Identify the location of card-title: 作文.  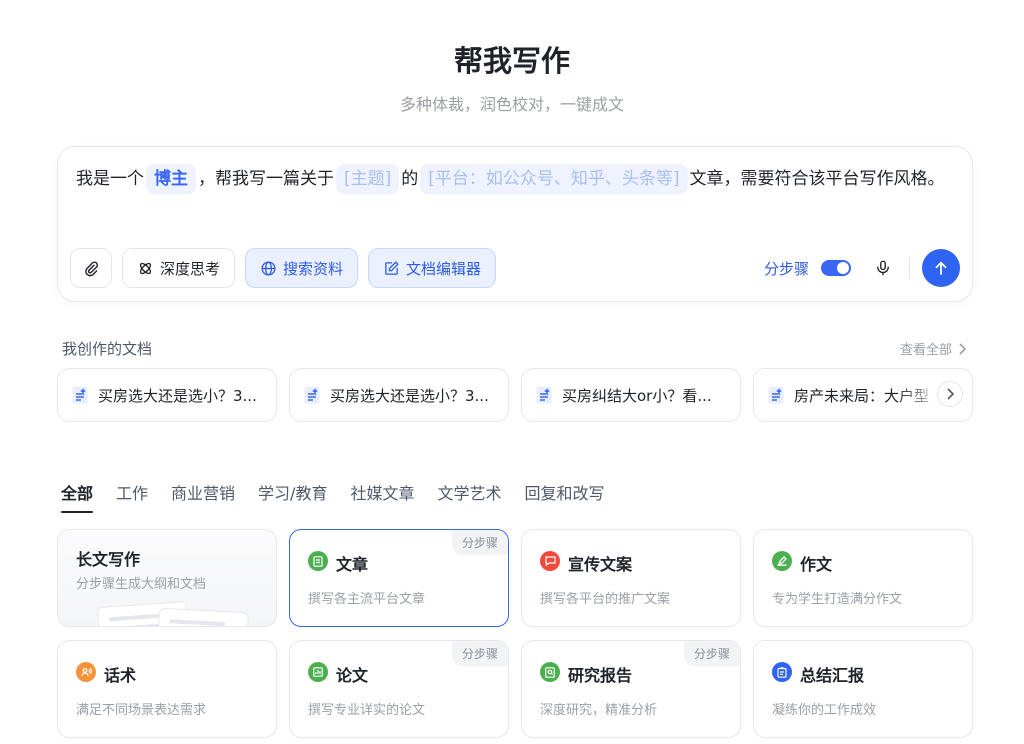
(816, 564).